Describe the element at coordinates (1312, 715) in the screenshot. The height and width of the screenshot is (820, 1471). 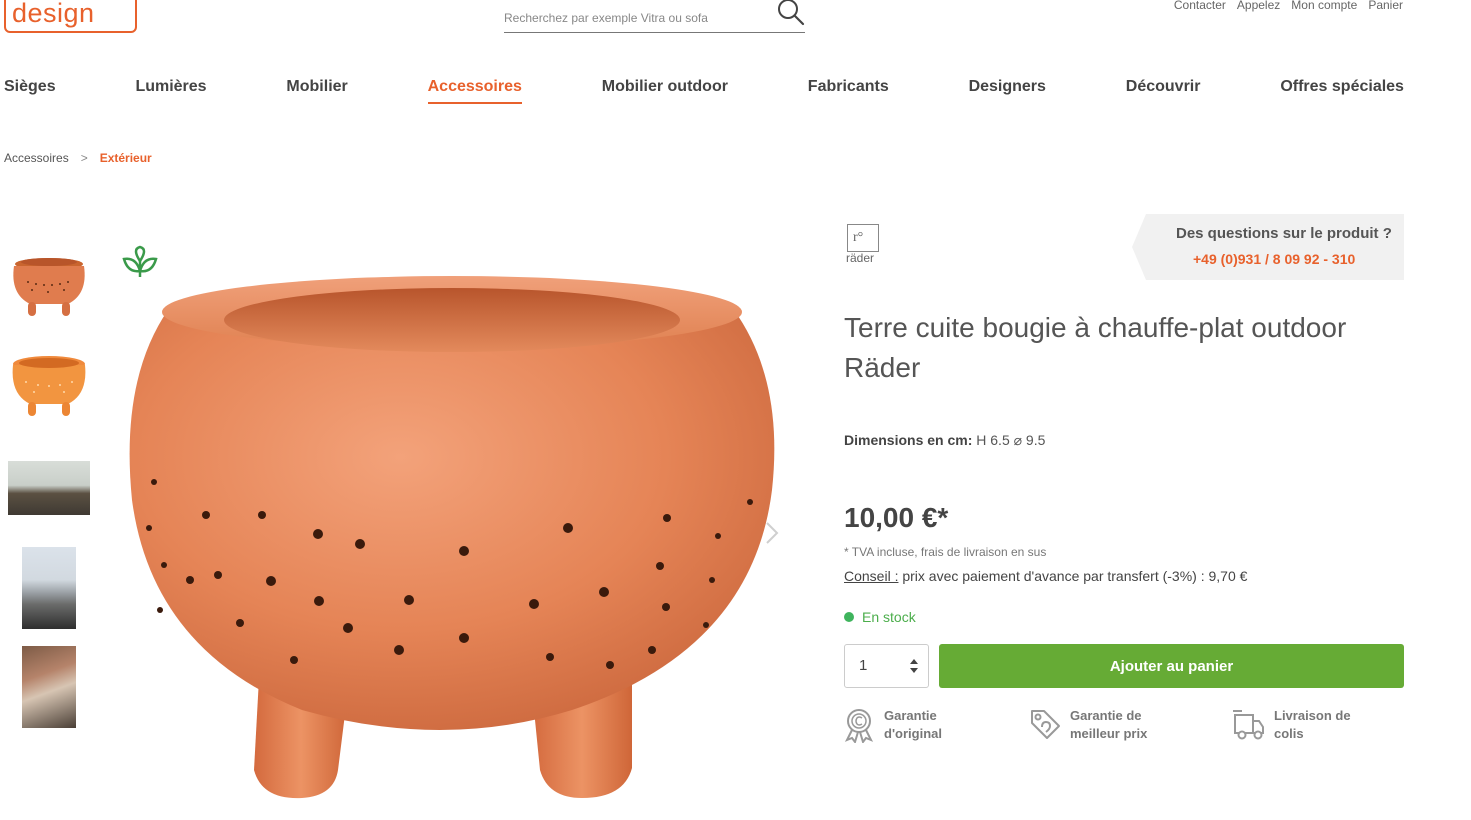
I see `feature-line-1: Livraison de` at that location.